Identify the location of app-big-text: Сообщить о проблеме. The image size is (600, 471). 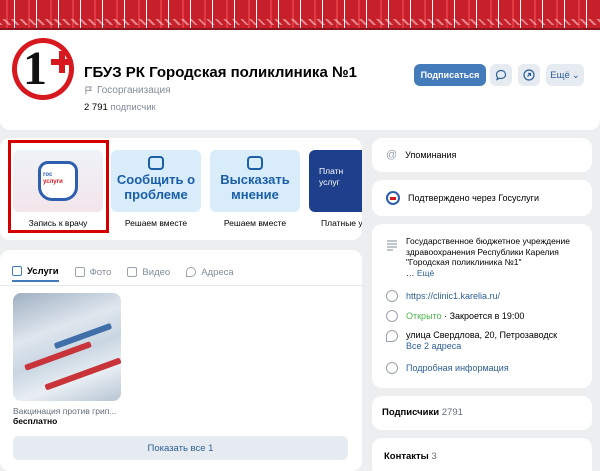
(156, 187).